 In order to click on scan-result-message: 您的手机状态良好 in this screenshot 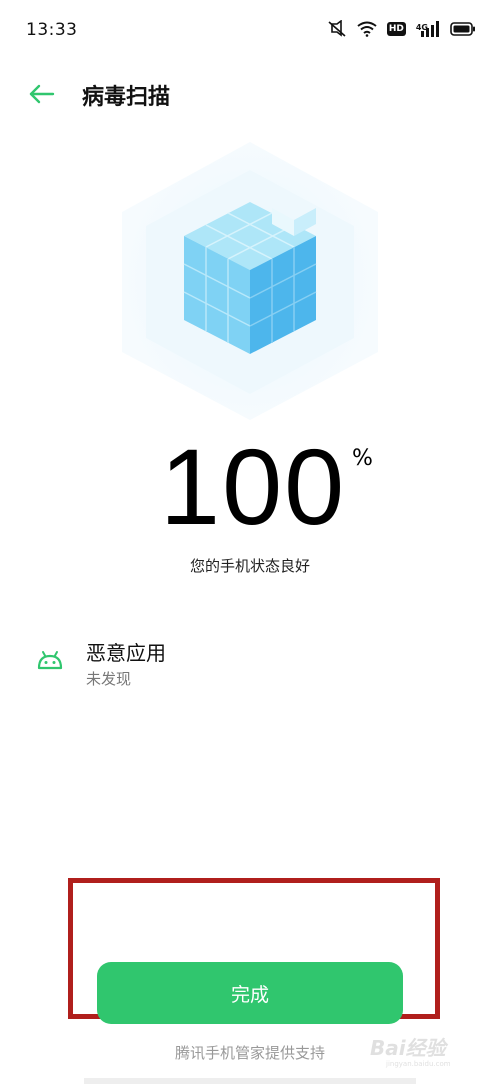, I will do `click(249, 566)`.